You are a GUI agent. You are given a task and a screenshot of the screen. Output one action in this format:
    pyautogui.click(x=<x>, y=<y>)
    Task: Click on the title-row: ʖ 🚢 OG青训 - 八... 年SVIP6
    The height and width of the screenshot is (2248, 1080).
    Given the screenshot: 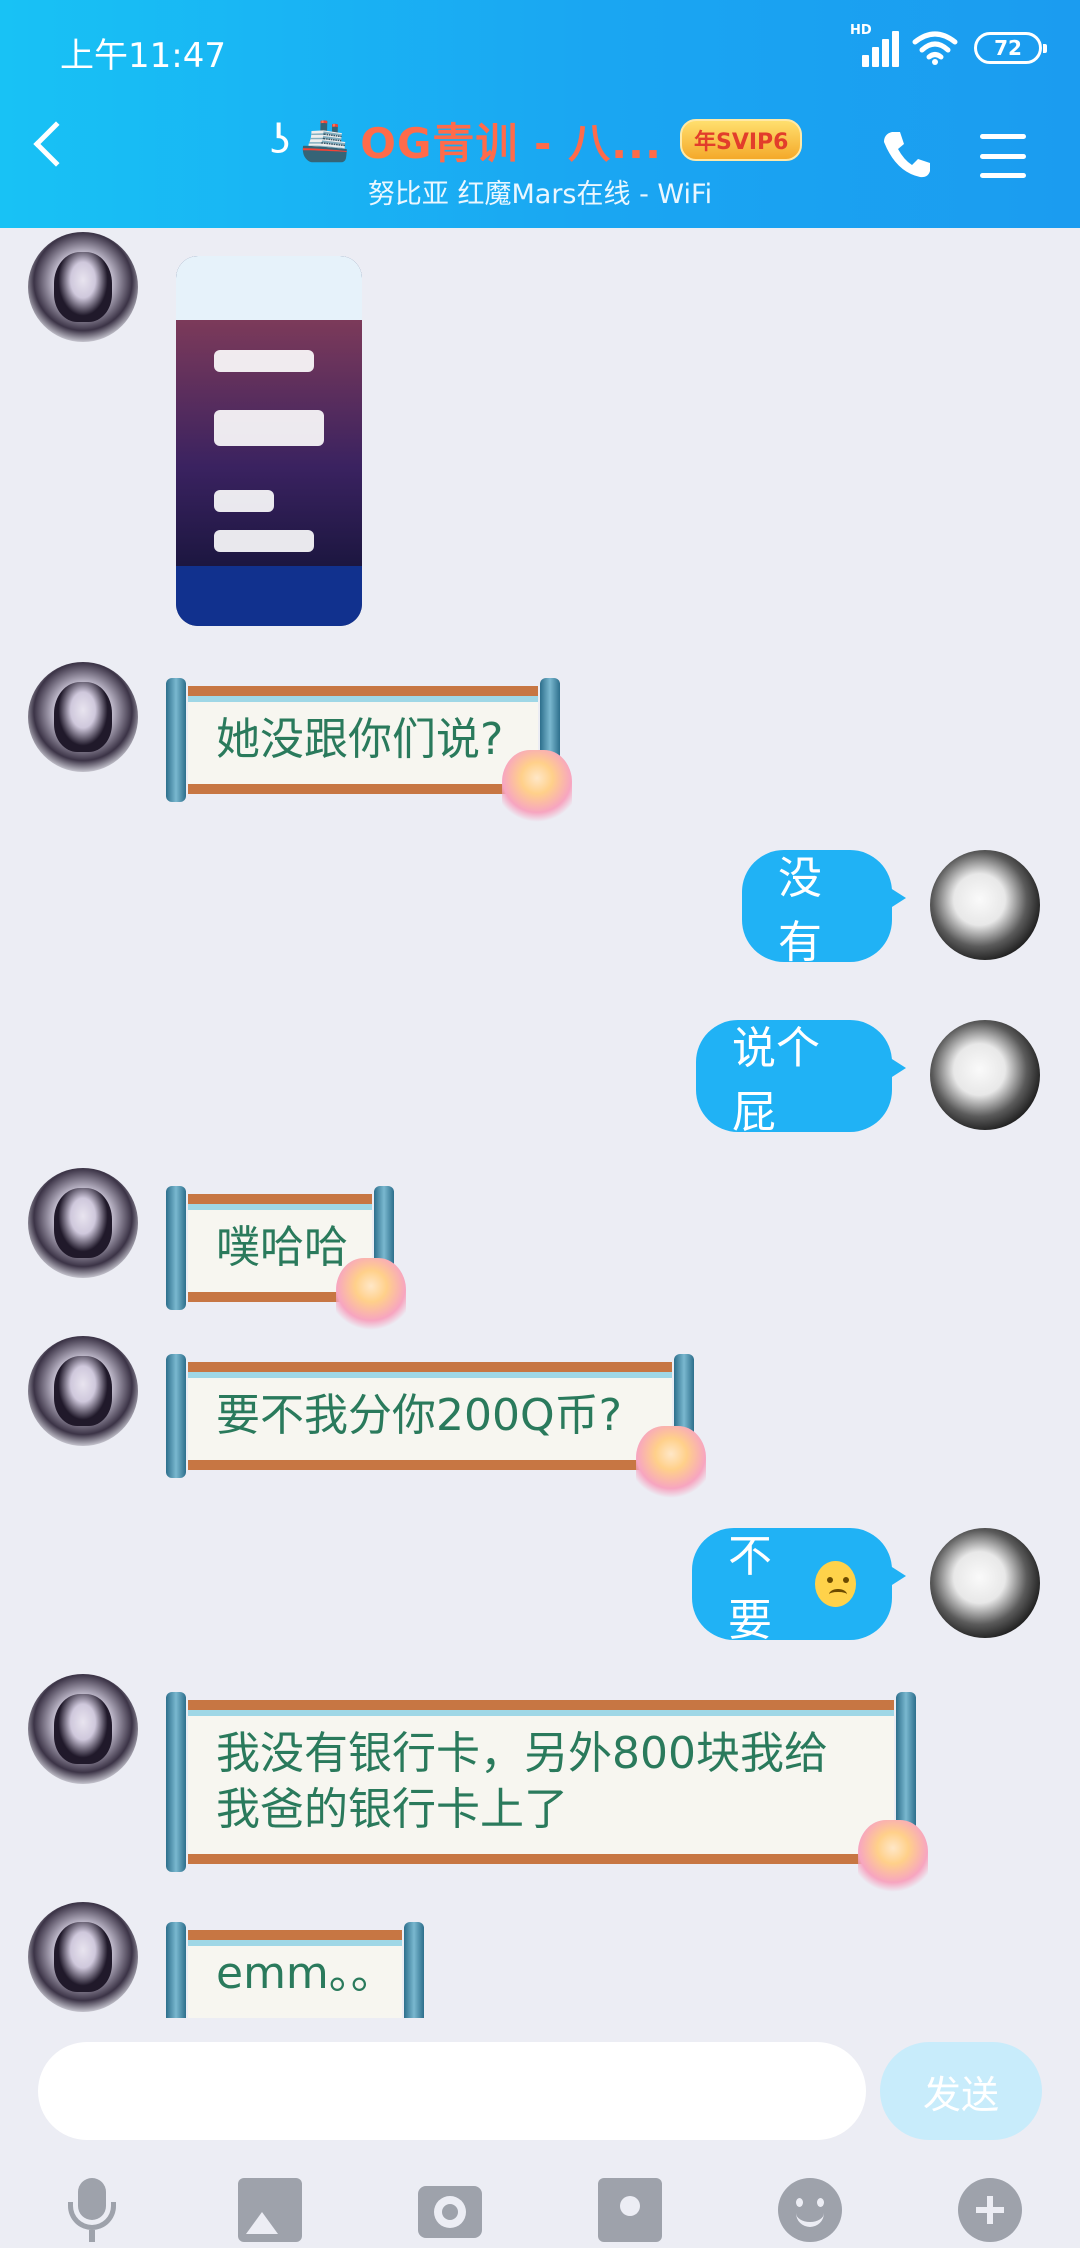 What is the action you would take?
    pyautogui.click(x=536, y=140)
    